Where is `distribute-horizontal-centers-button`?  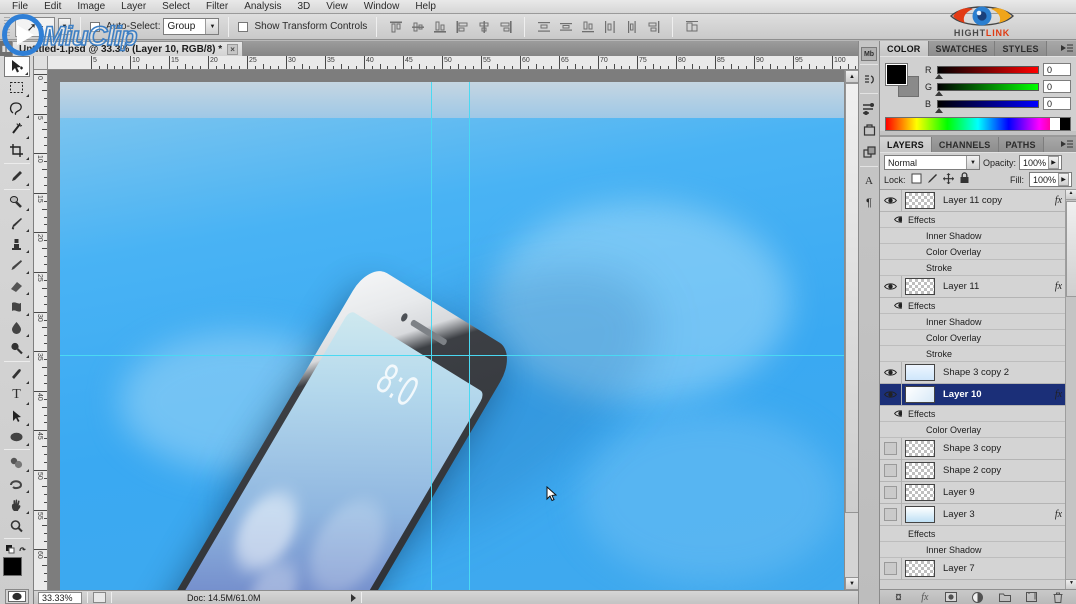
distribute-horizontal-centers-button is located at coordinates (631, 27).